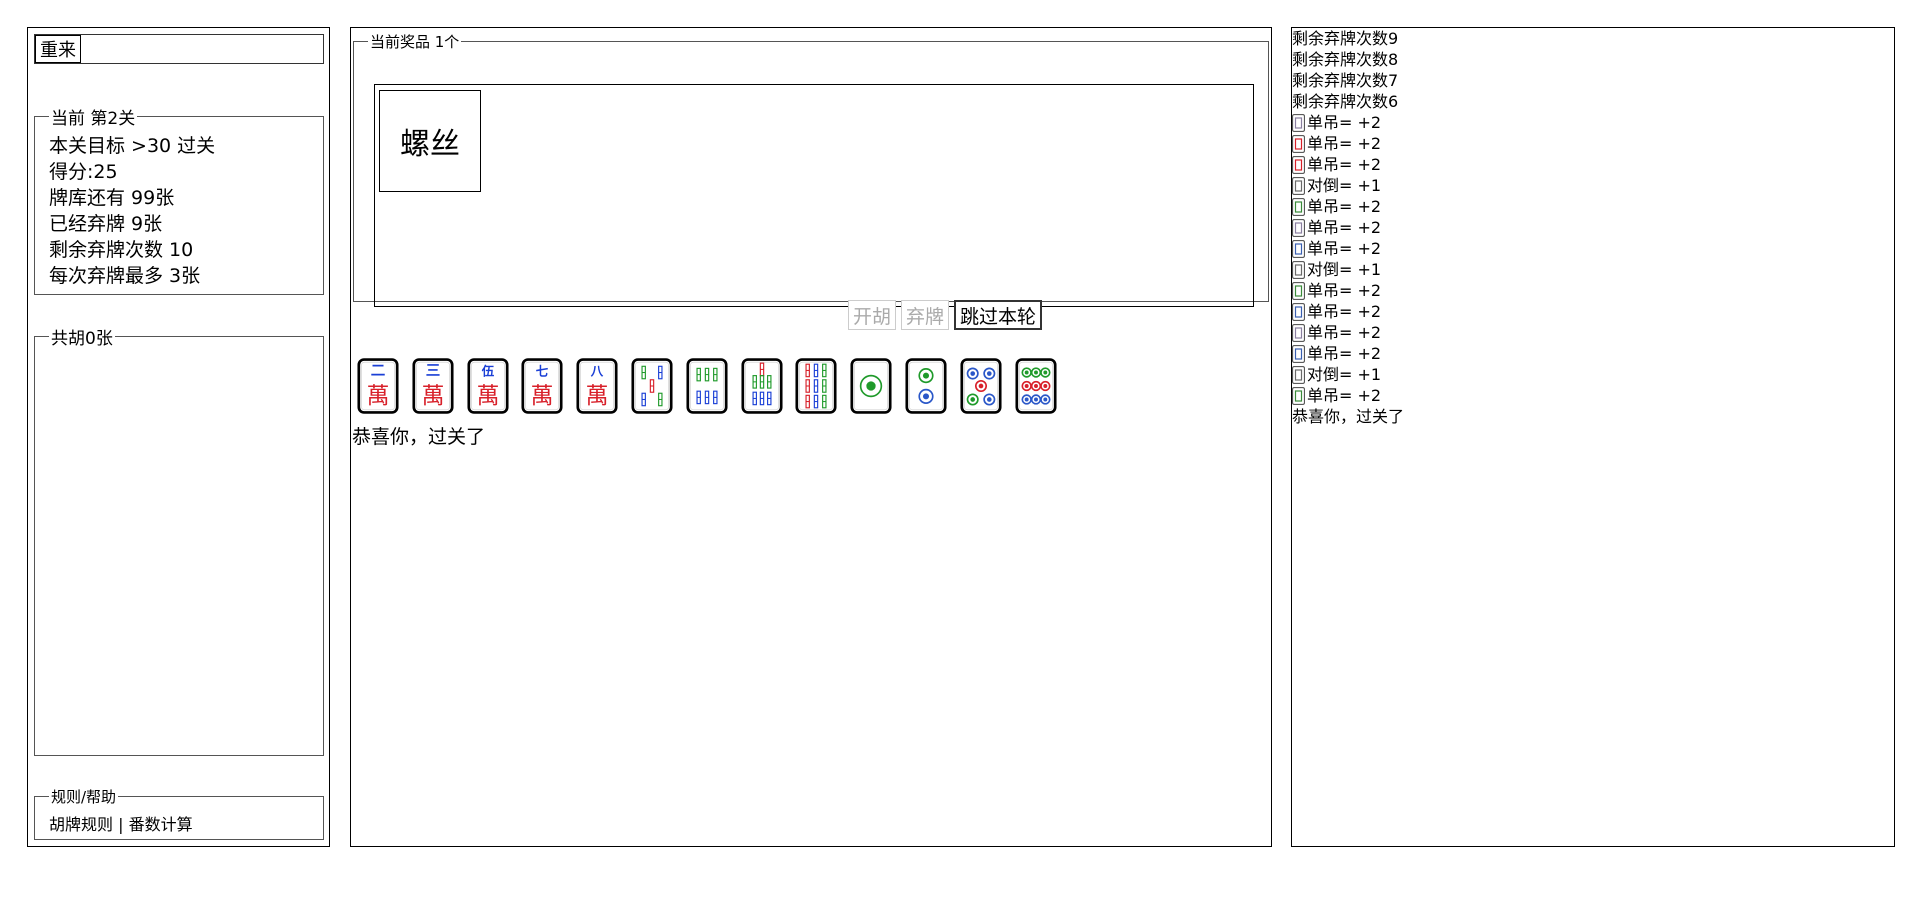  What do you see at coordinates (84, 797) in the screenshot?
I see `help-legend: 规则/帮助` at bounding box center [84, 797].